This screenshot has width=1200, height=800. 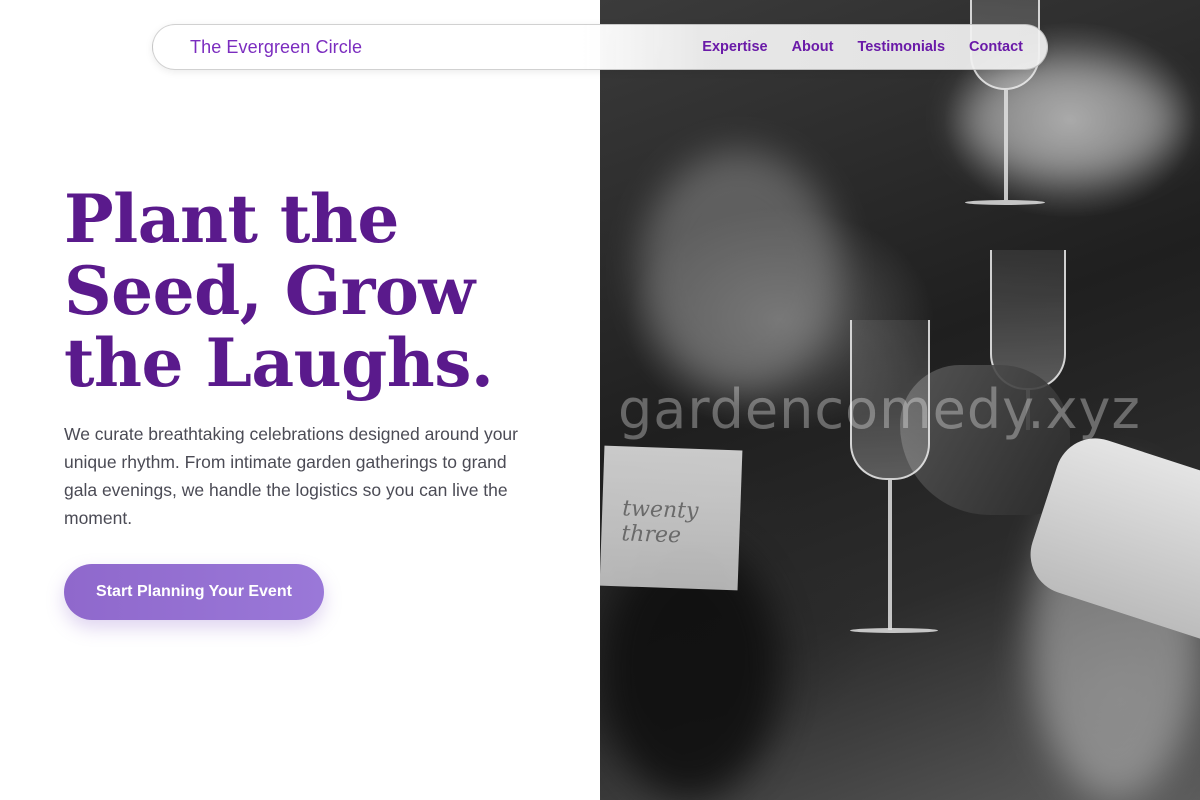 What do you see at coordinates (740, 270) in the screenshot?
I see `photo-blur-face` at bounding box center [740, 270].